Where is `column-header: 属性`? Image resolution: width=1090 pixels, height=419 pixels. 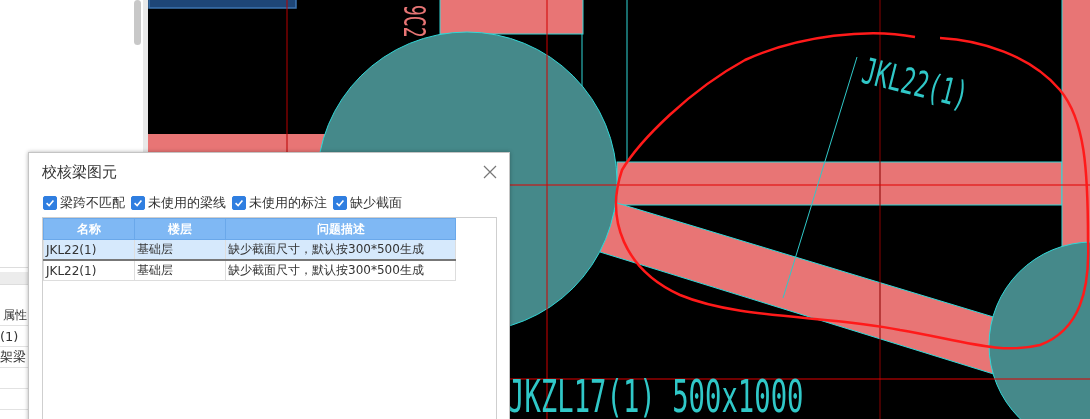 column-header: 属性 is located at coordinates (14, 315).